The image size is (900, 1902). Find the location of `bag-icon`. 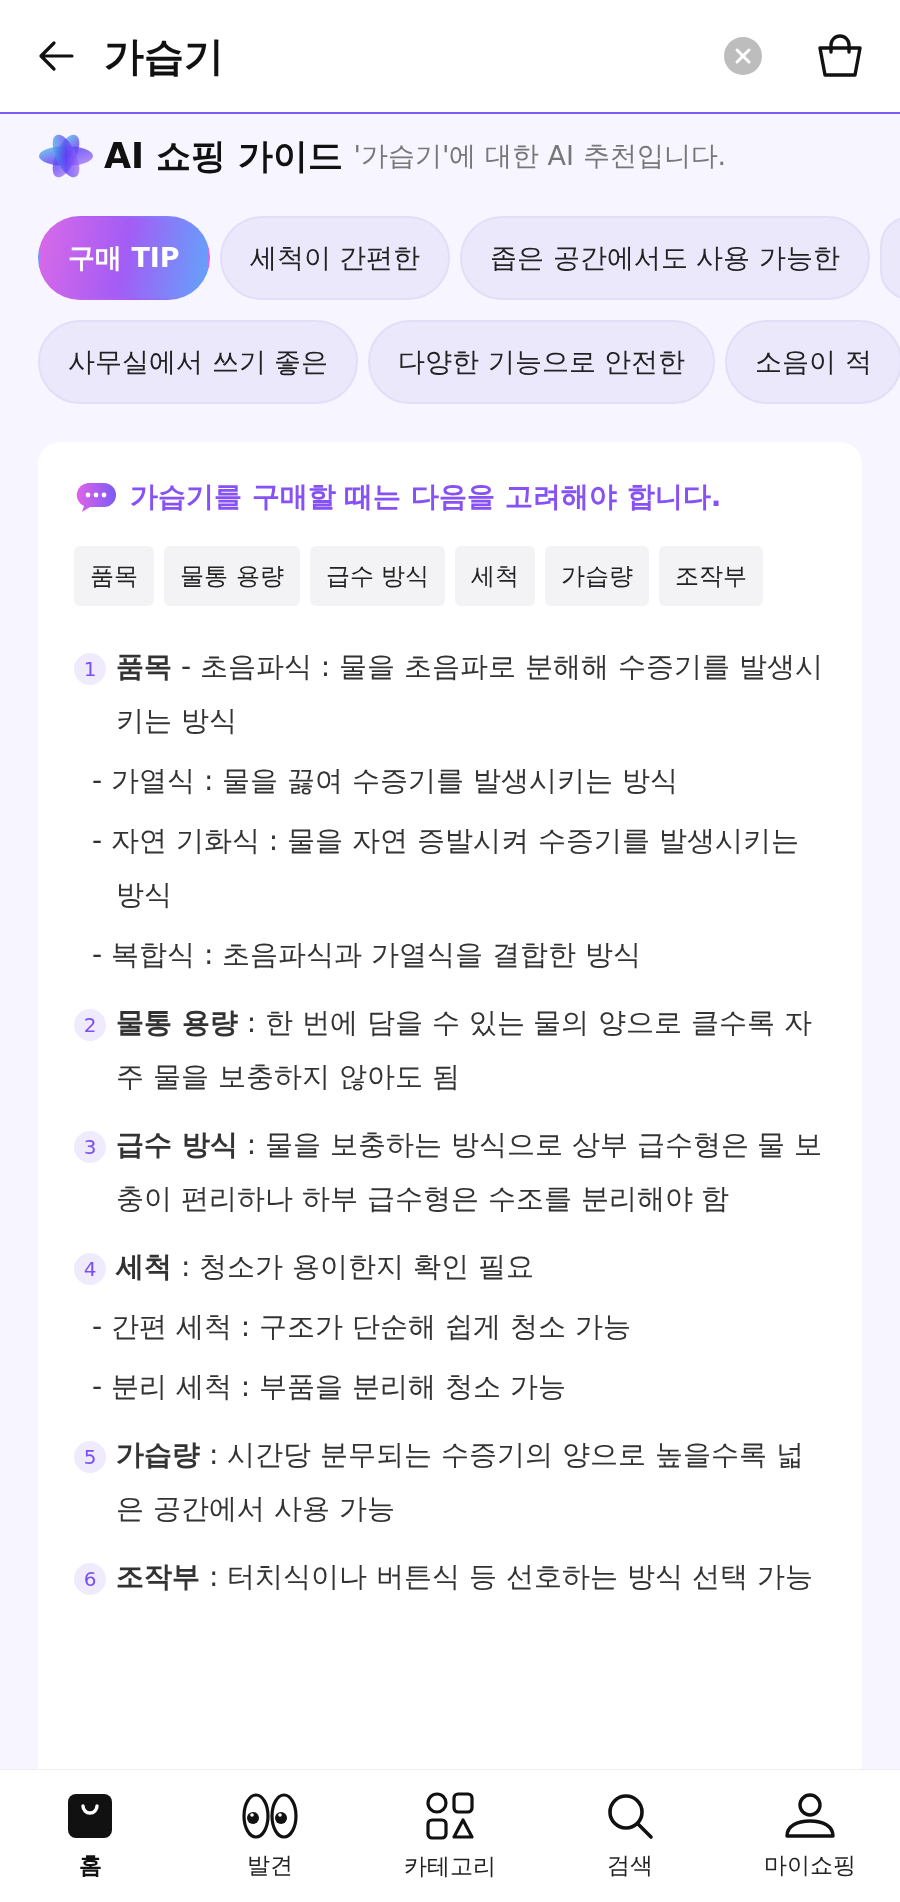

bag-icon is located at coordinates (90, 1815).